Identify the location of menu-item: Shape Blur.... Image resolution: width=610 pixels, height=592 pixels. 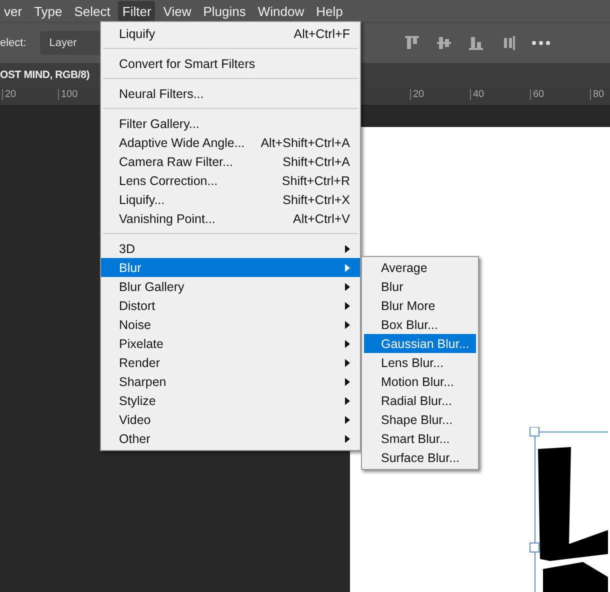
(420, 419).